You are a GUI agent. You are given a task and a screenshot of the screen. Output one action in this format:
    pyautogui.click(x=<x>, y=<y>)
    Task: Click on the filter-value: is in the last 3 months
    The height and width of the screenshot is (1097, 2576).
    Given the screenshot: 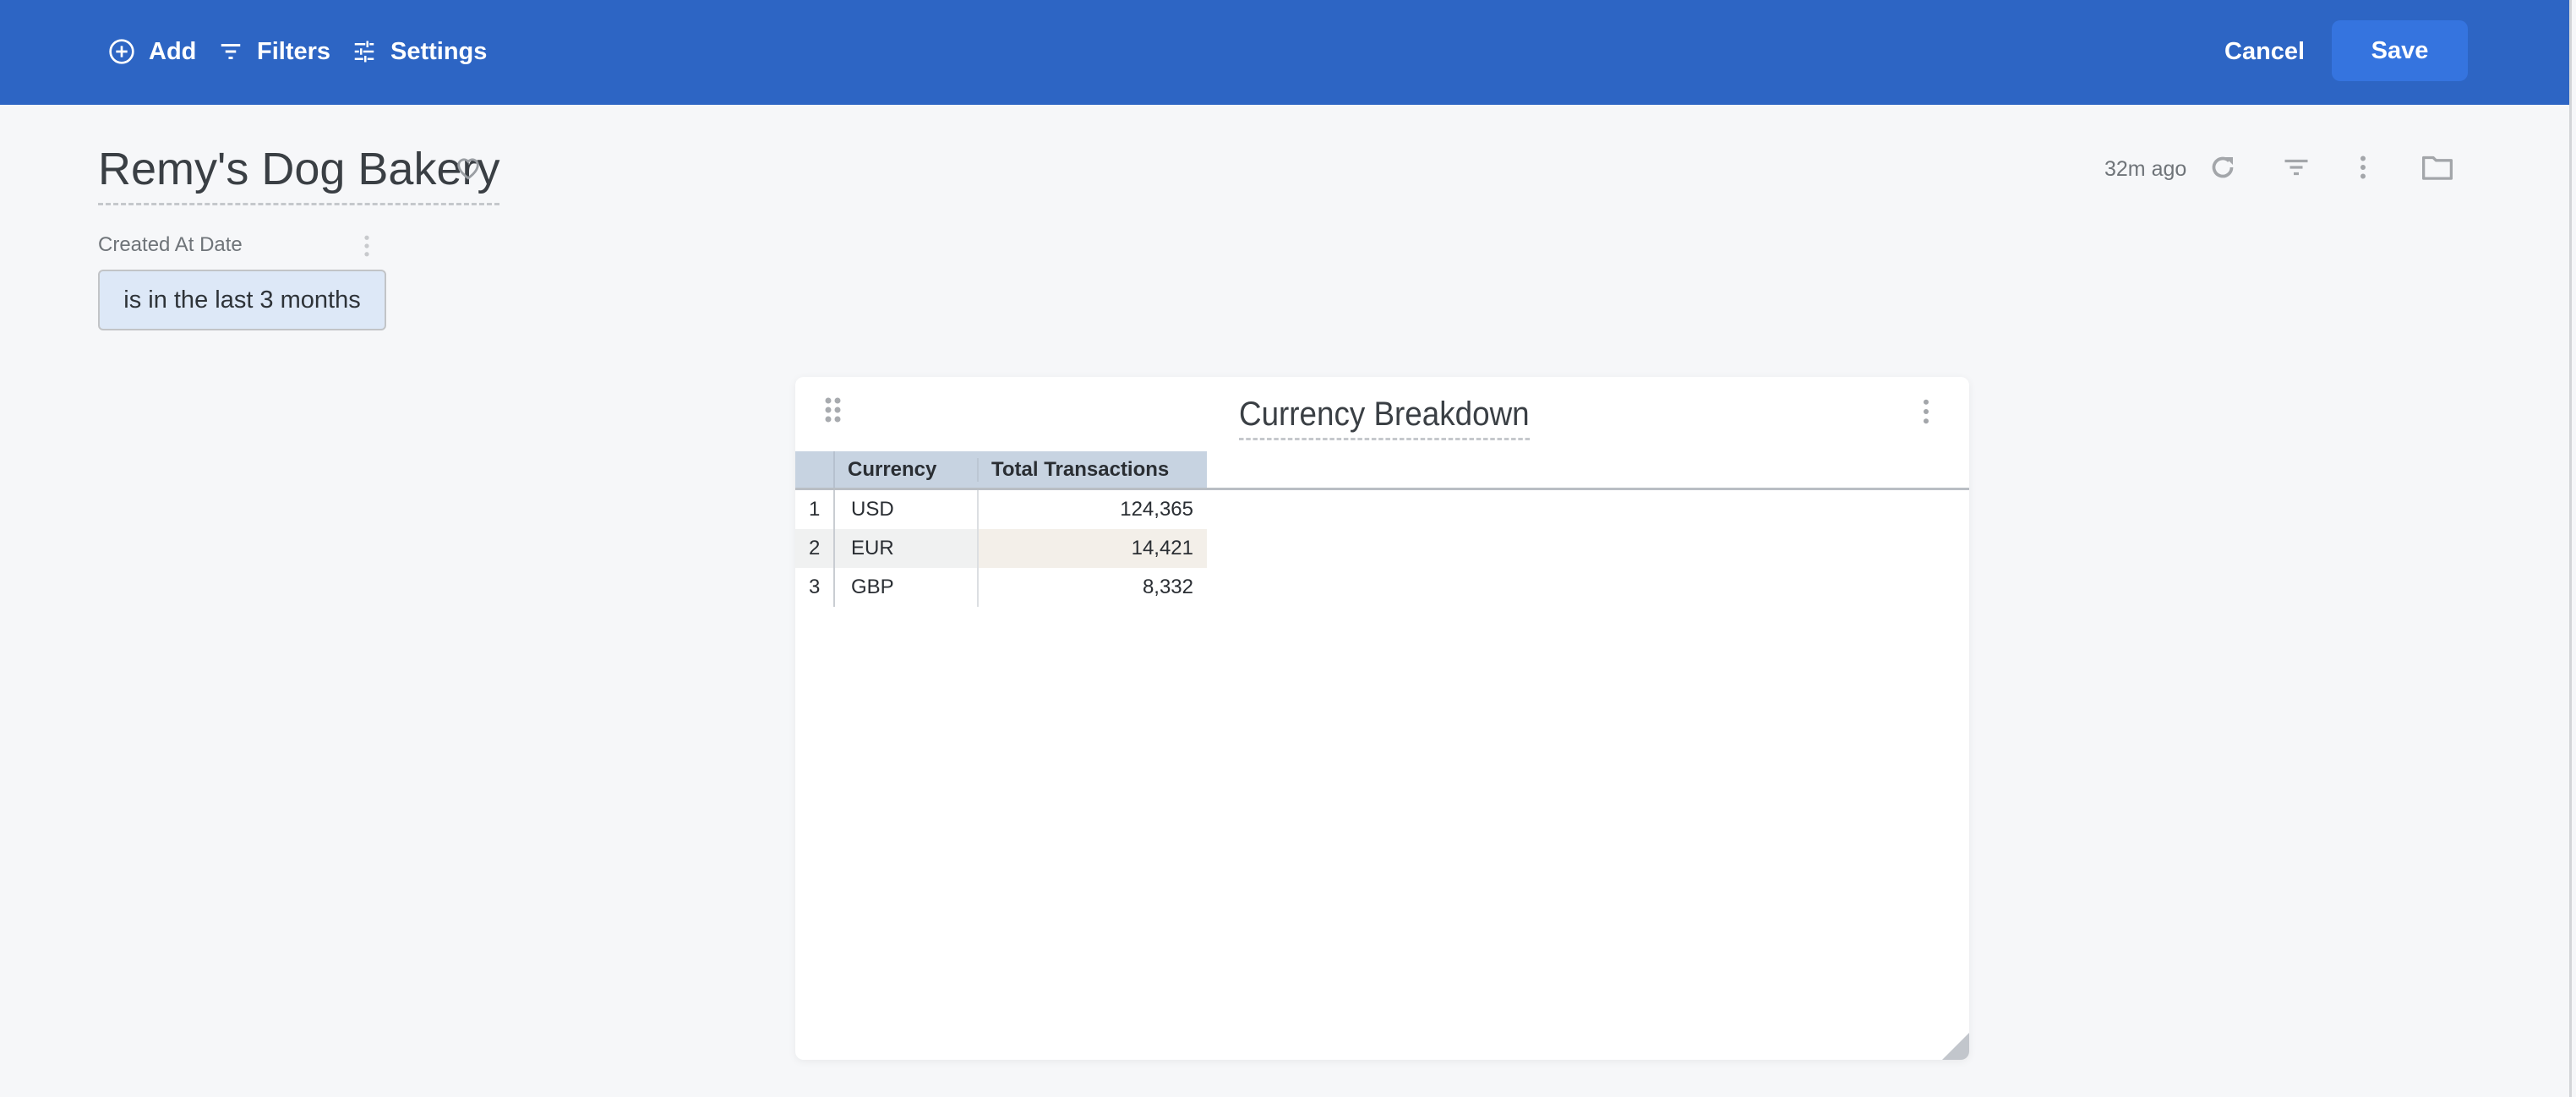 What is the action you would take?
    pyautogui.click(x=242, y=300)
    